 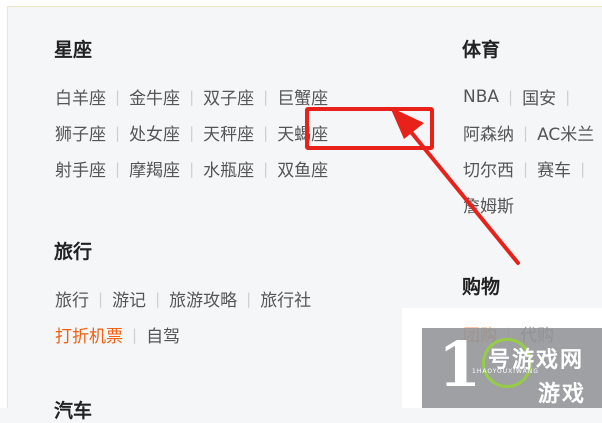 What do you see at coordinates (73, 252) in the screenshot?
I see `section-title-lvxing: 旅行` at bounding box center [73, 252].